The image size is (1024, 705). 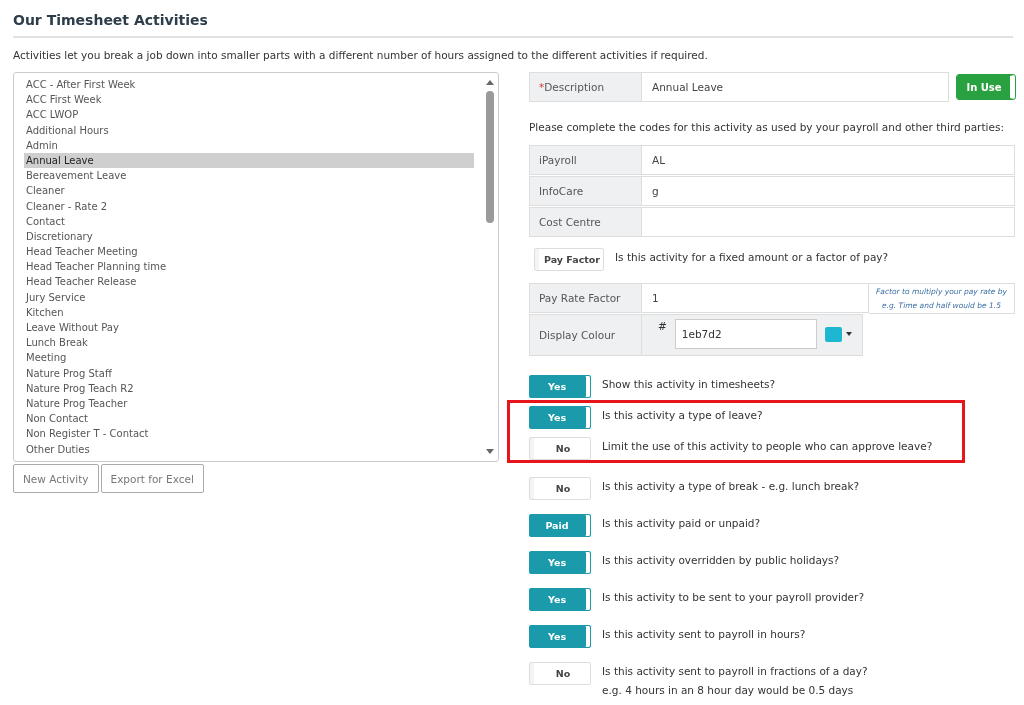 I want to click on activity-item: Other Duties, so click(x=249, y=449).